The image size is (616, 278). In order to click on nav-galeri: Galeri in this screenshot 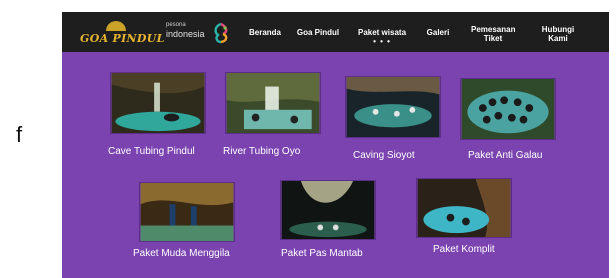, I will do `click(438, 32)`.